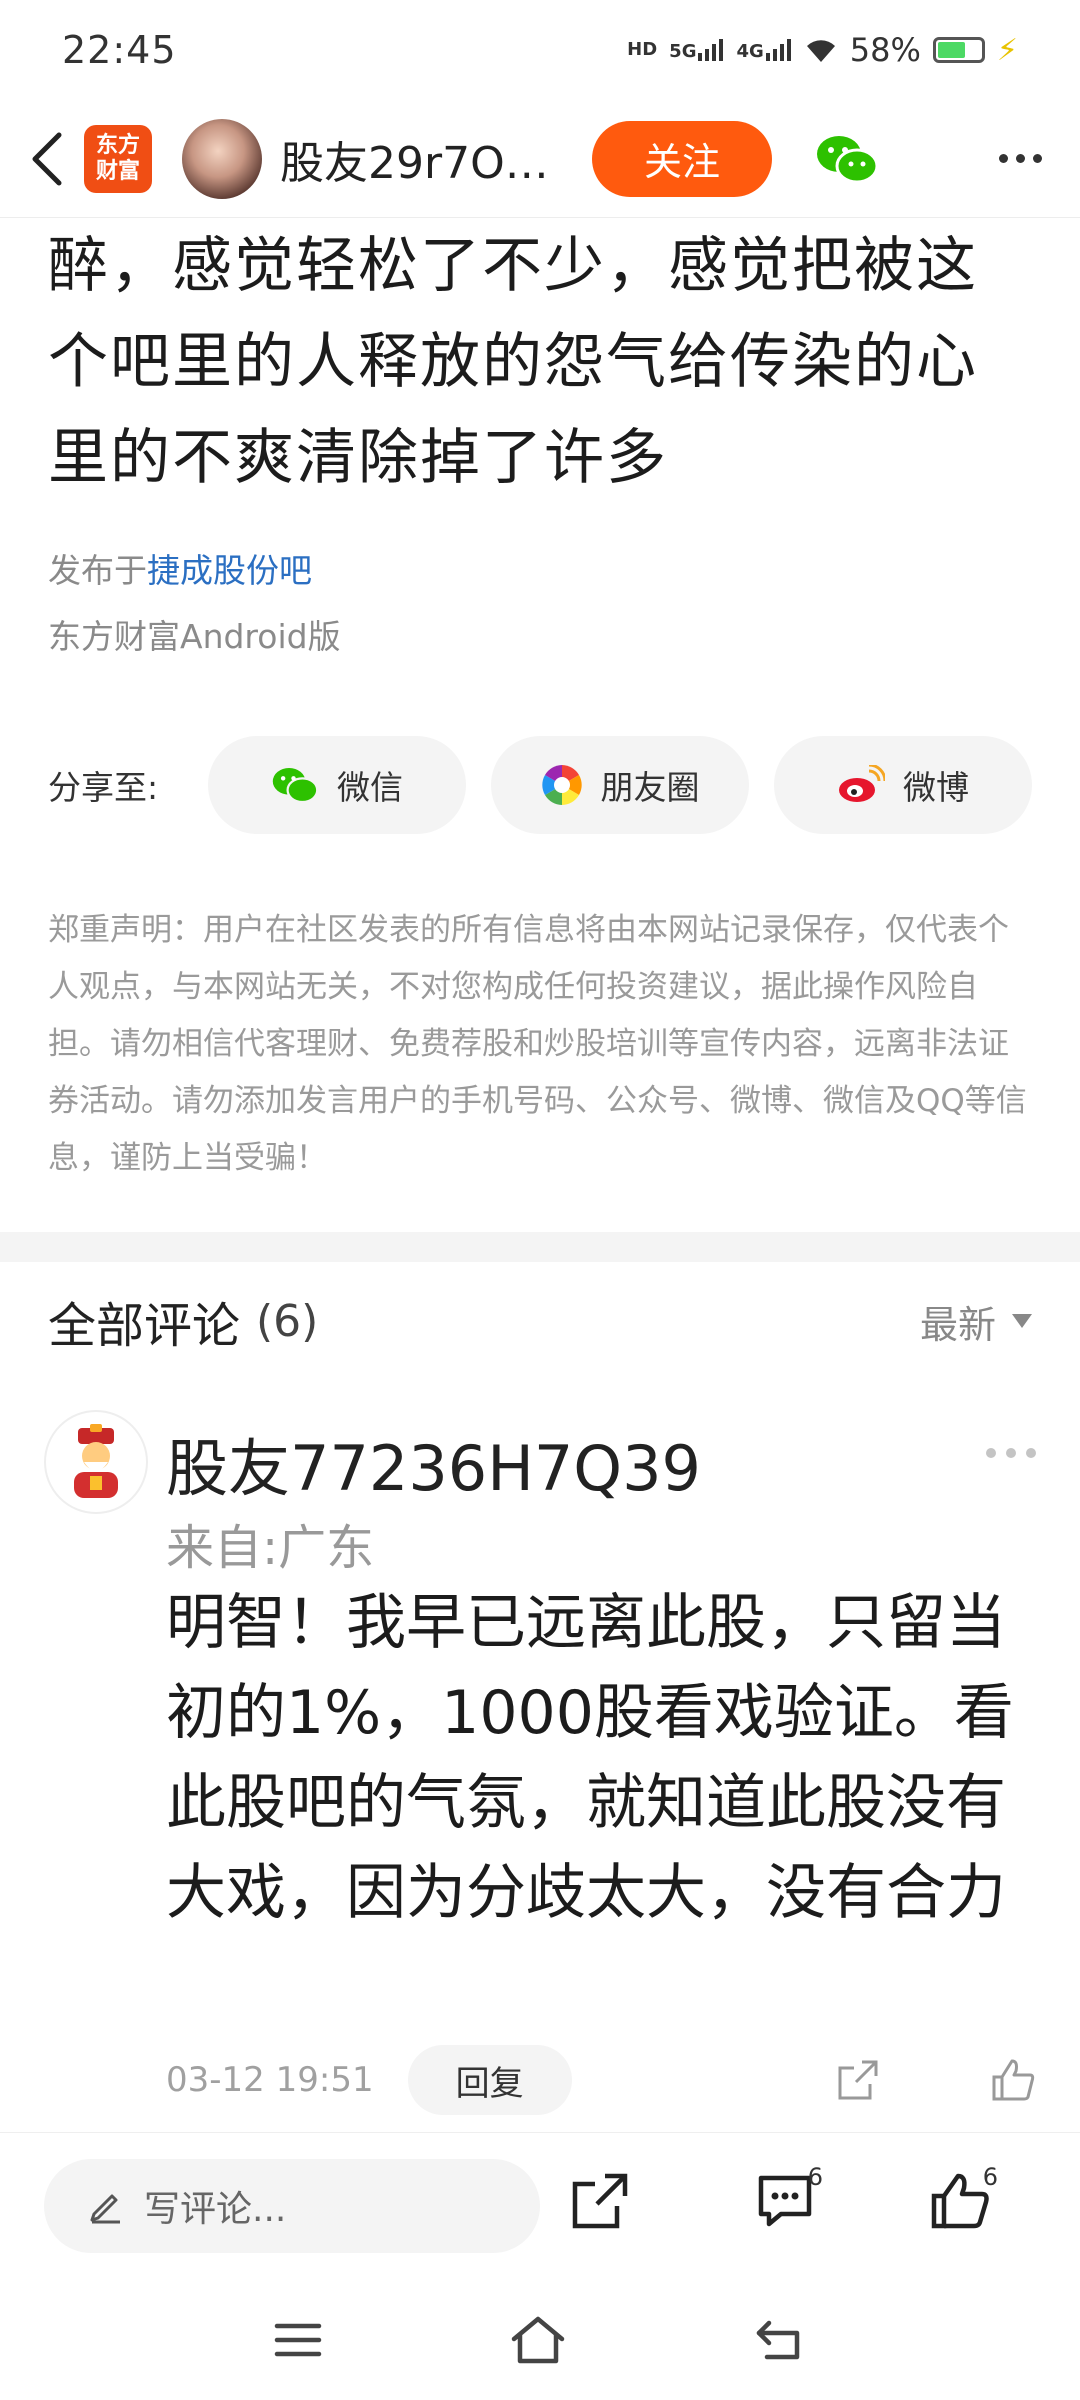  Describe the element at coordinates (815, 2177) in the screenshot. I see `comment-count-badge: 6` at that location.